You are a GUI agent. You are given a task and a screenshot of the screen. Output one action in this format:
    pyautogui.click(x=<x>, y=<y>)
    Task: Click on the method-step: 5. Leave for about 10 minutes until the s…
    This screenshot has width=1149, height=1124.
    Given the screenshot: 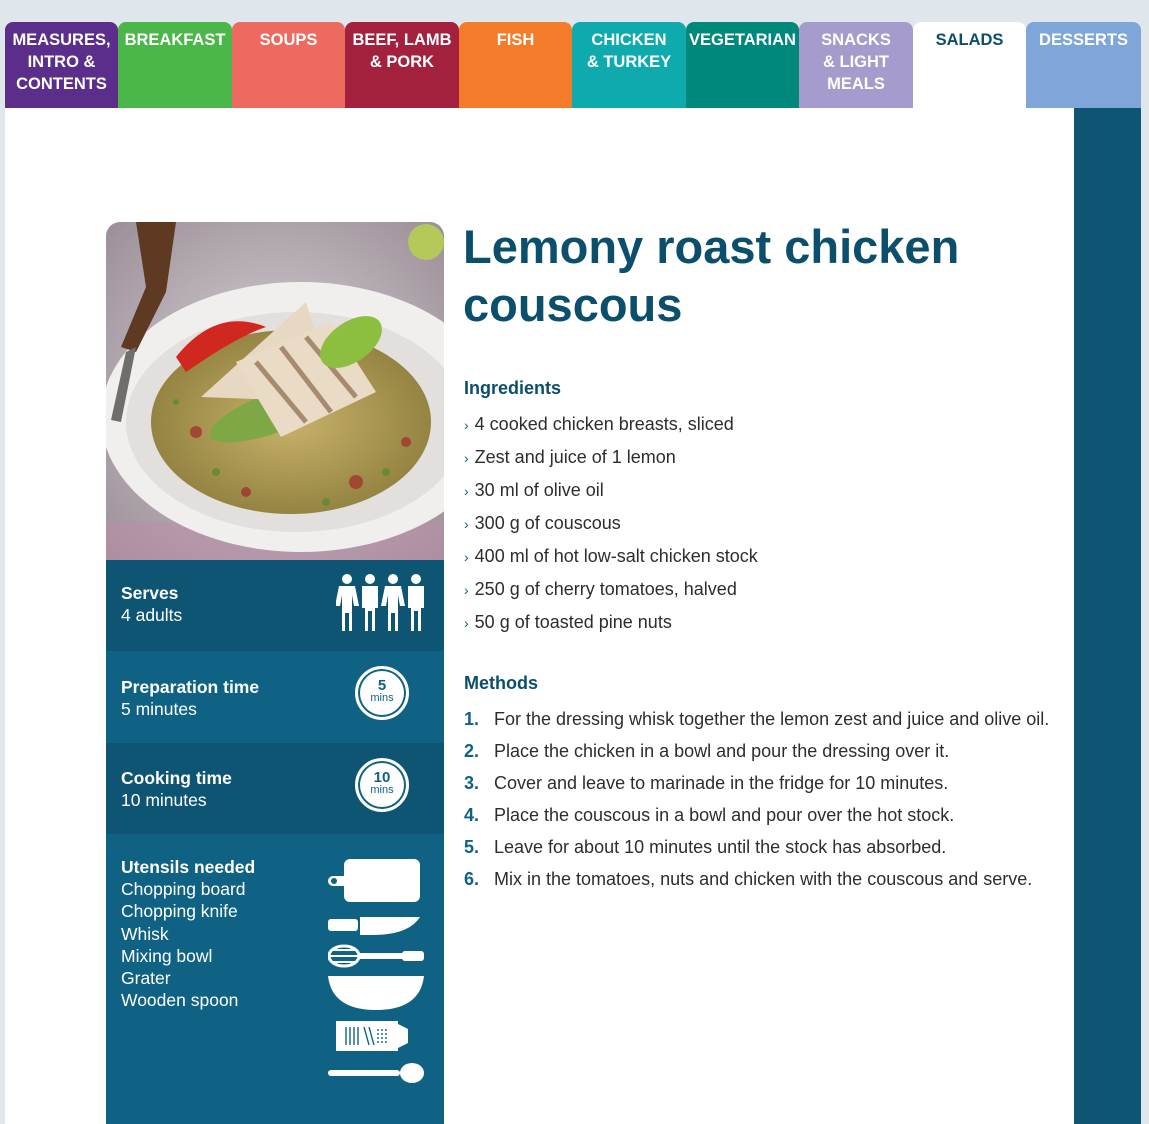 What is the action you would take?
    pyautogui.click(x=756, y=847)
    